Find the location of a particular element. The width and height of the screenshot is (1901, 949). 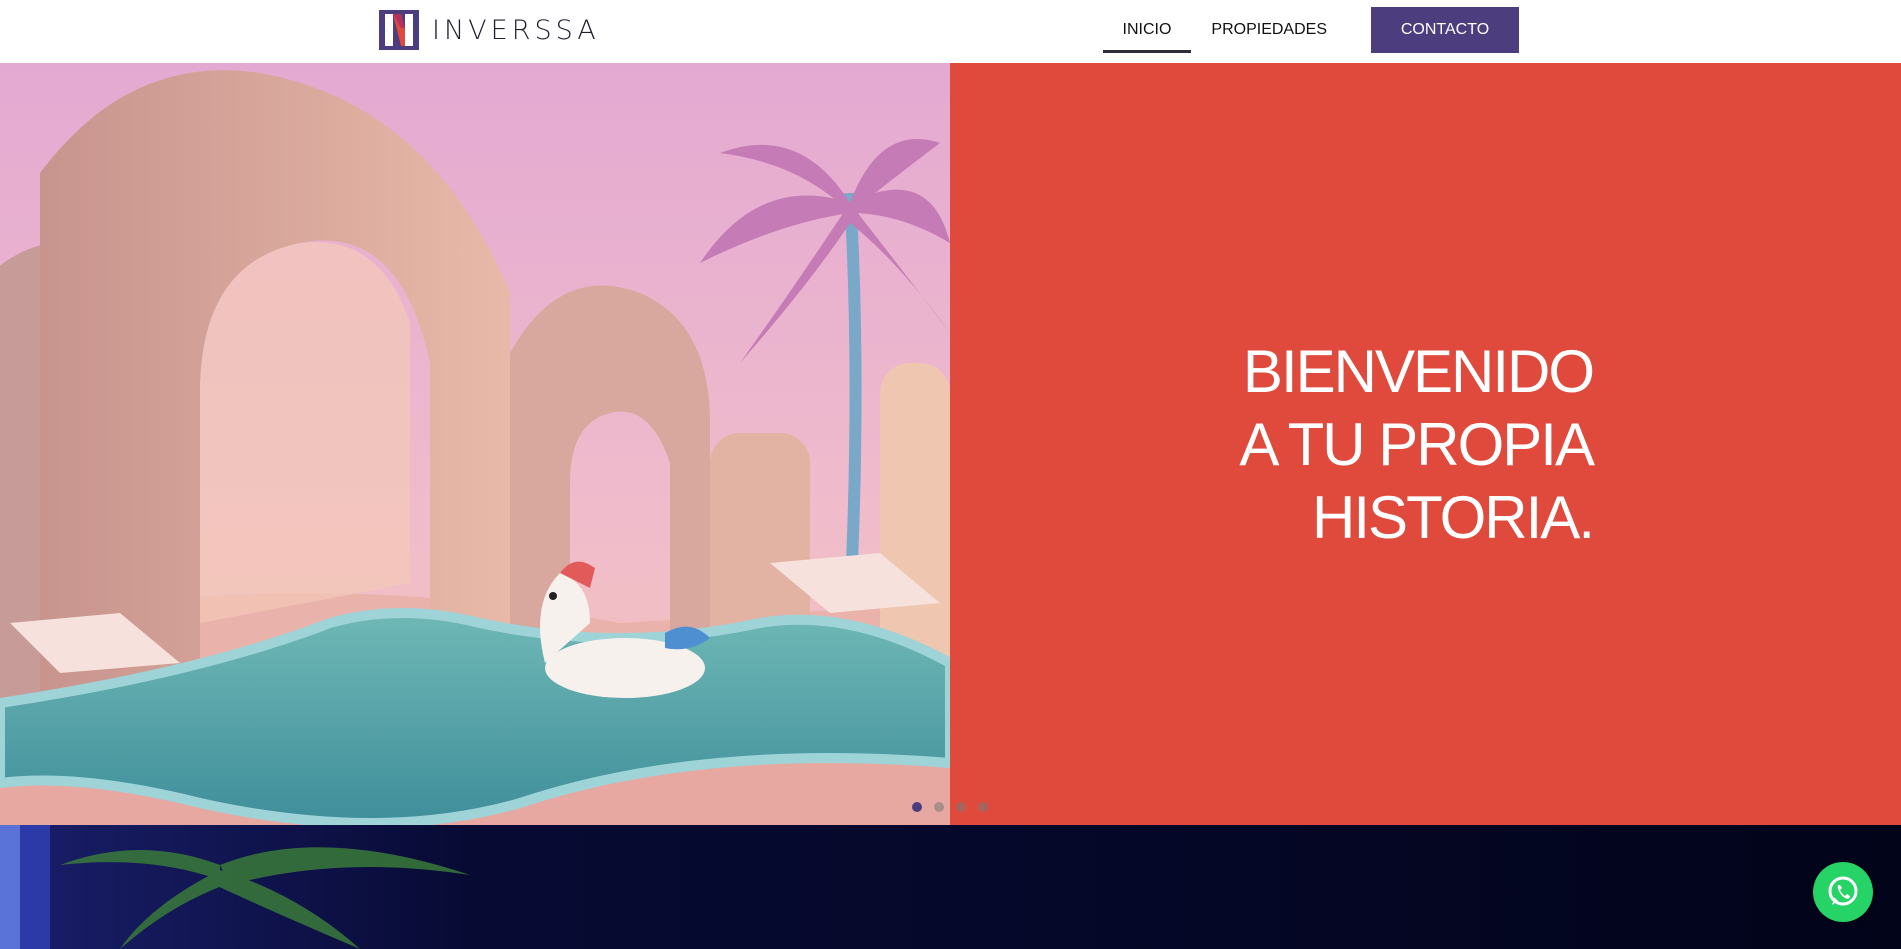

night-palm-image is located at coordinates (950, 887).